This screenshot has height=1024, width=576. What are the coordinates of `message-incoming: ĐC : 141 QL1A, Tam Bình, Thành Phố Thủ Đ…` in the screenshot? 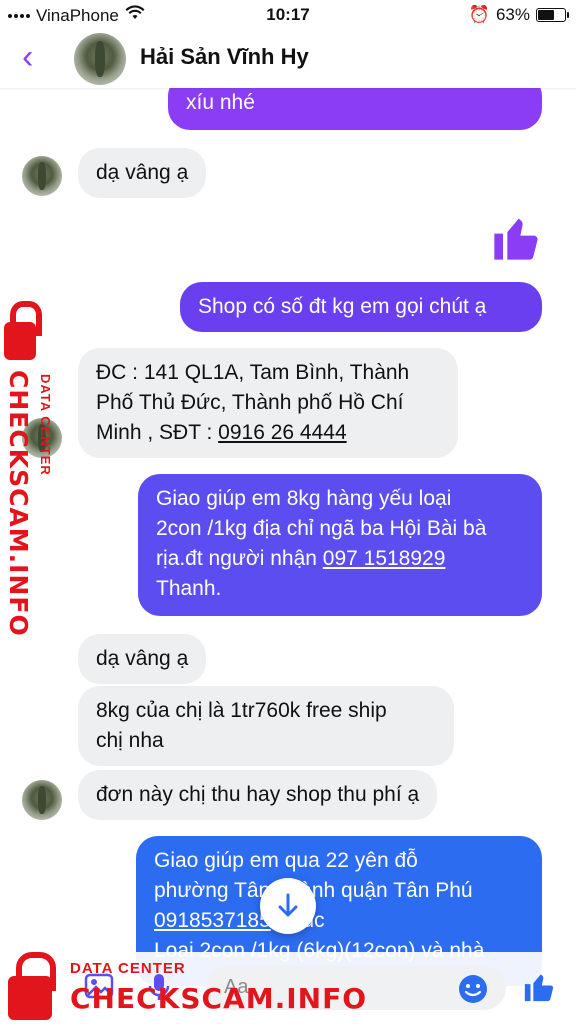 It's located at (268, 403).